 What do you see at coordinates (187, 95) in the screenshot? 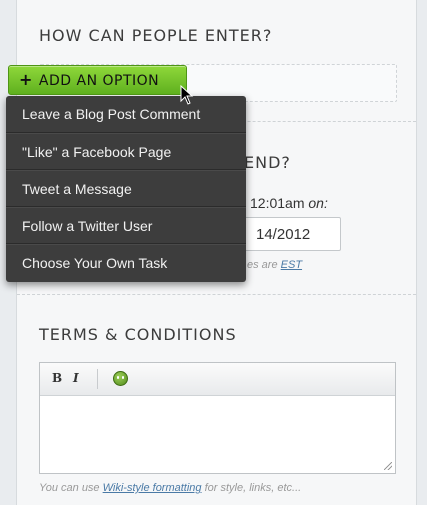
I see `mouse-cursor-icon` at bounding box center [187, 95].